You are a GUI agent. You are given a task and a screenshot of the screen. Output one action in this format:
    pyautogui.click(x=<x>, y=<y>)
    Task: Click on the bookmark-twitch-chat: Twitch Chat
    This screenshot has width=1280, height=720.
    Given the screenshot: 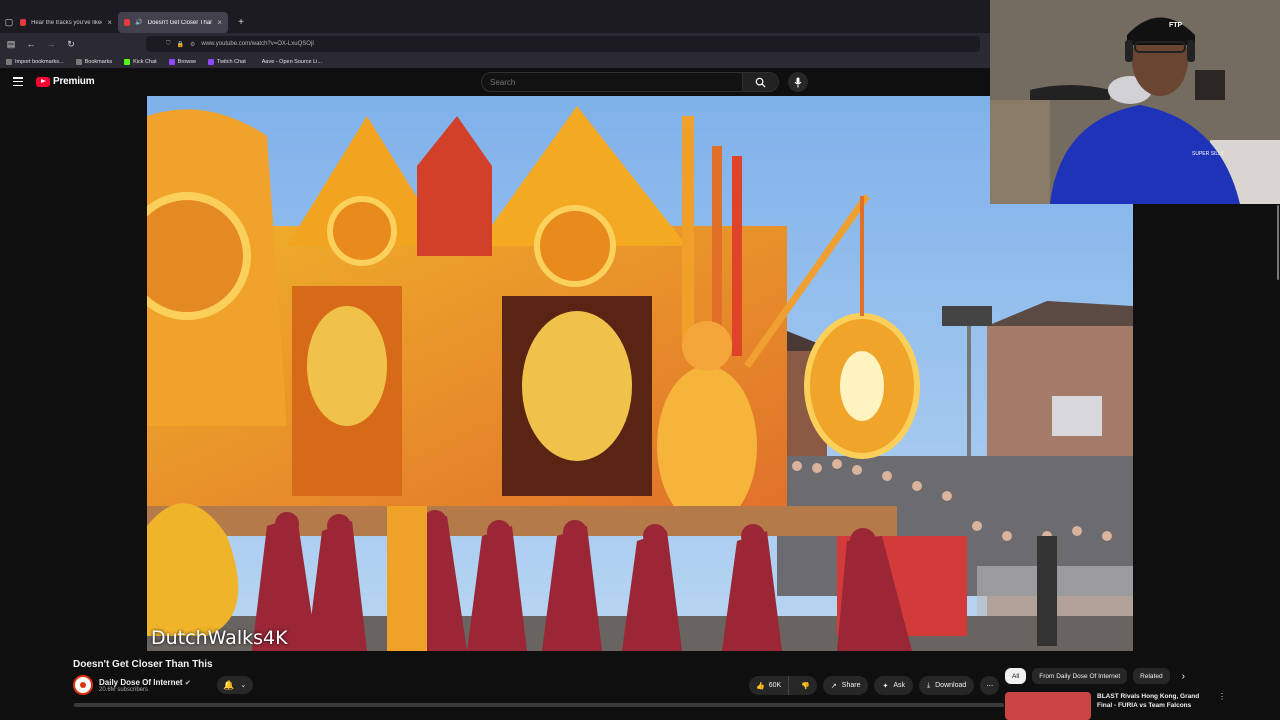 What is the action you would take?
    pyautogui.click(x=227, y=61)
    